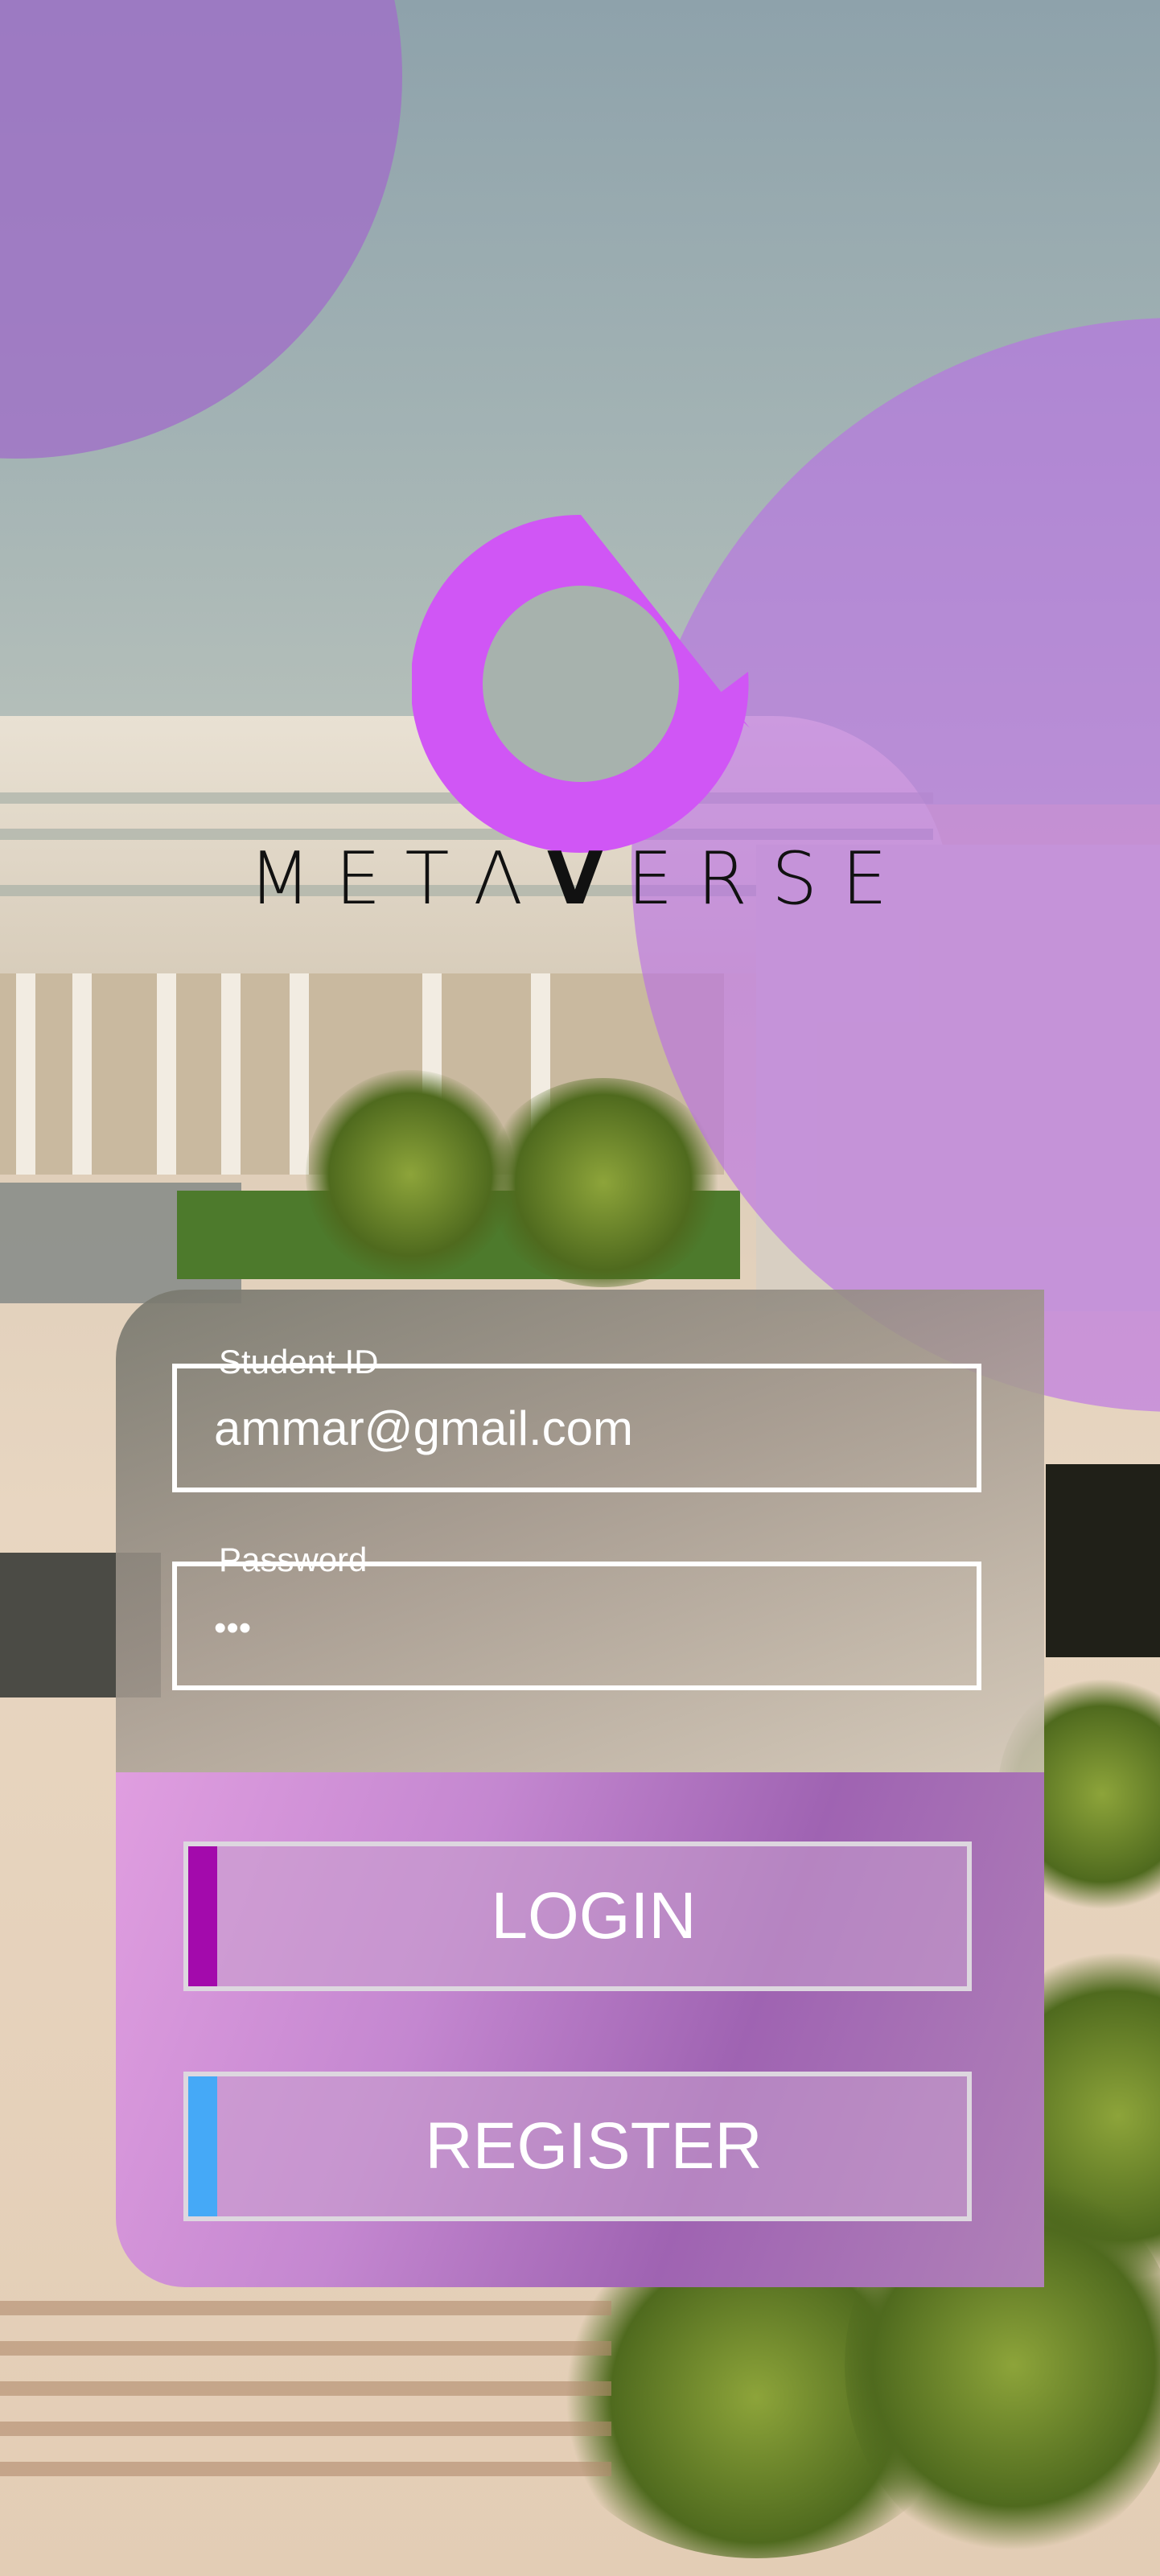 The height and width of the screenshot is (2576, 1160). I want to click on brand-part-1: METΛ, so click(397, 879).